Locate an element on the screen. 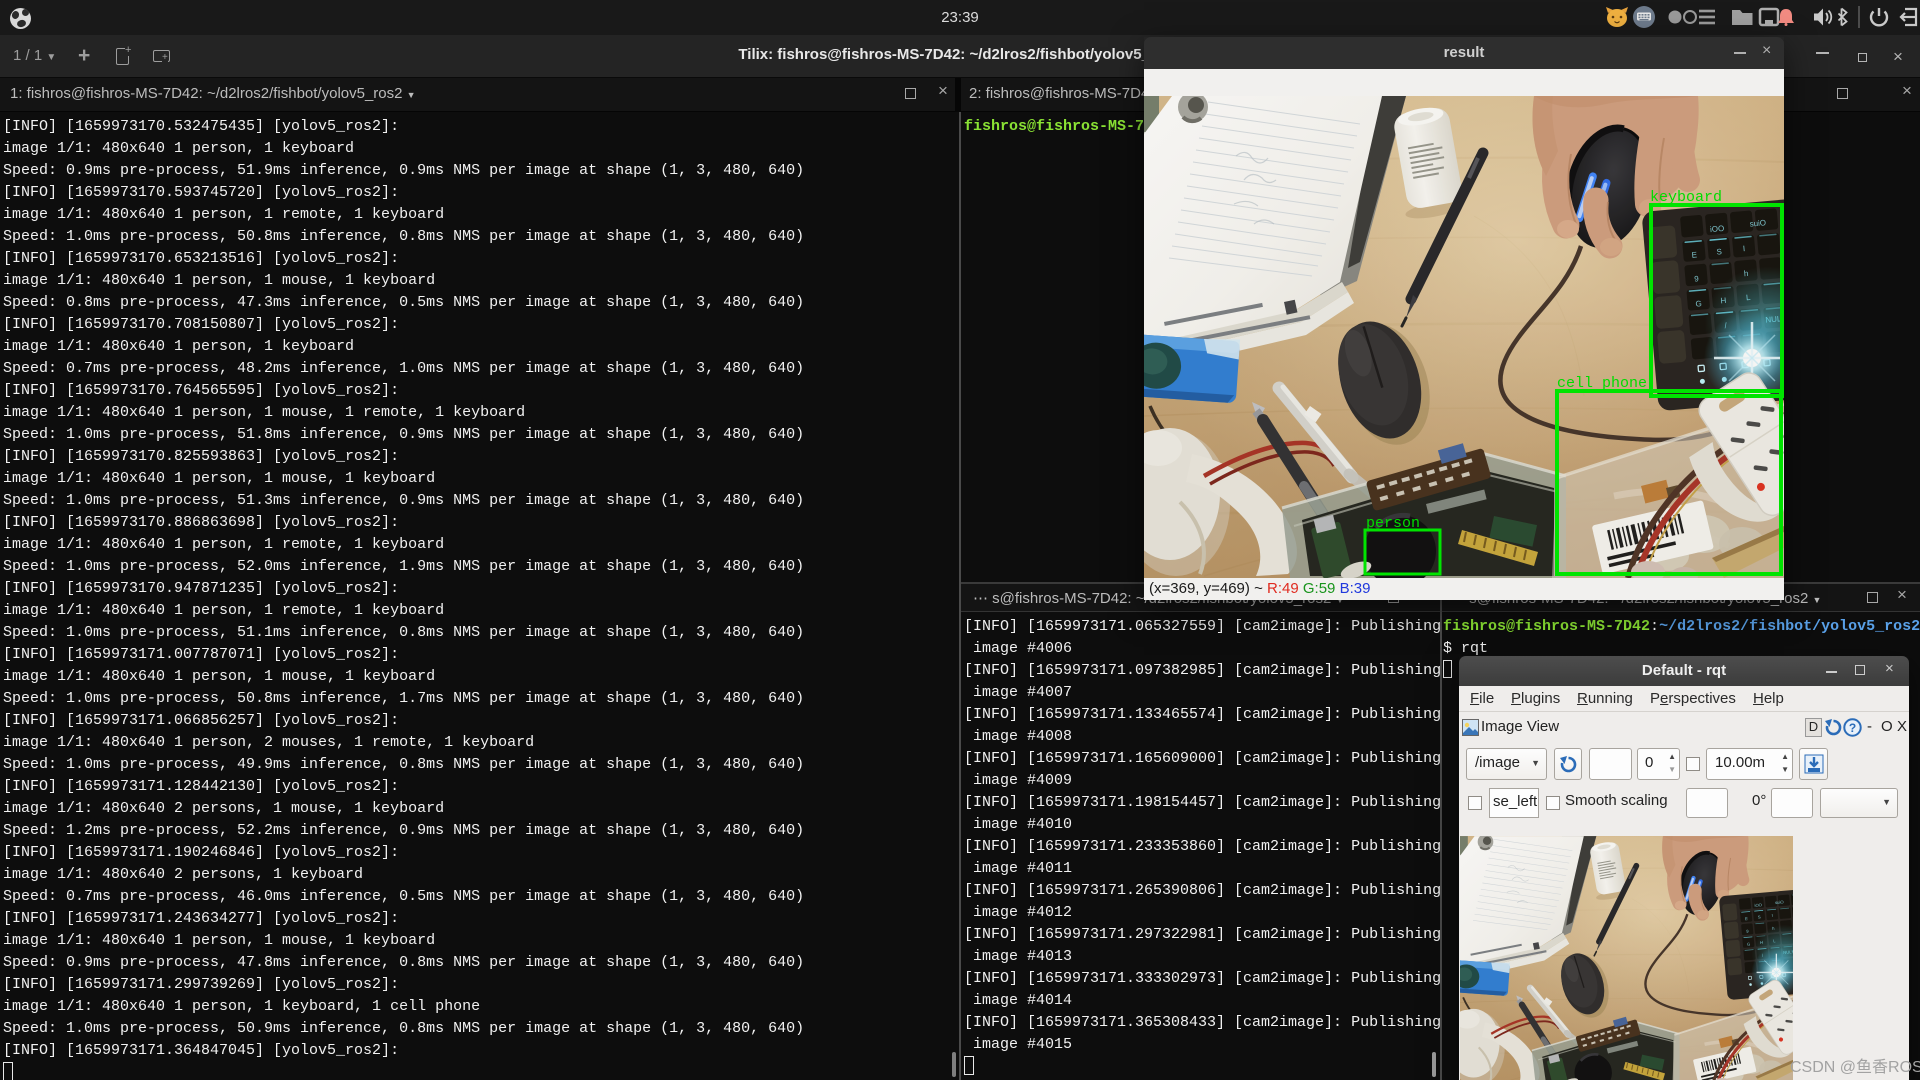 Image resolution: width=1920 pixels, height=1080 pixels. svg-text: person is located at coordinates (1393, 523).